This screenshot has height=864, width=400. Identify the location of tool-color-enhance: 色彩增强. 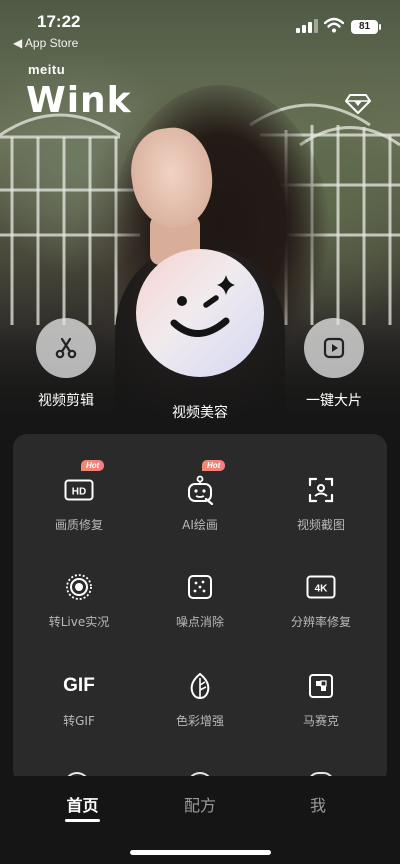
(200, 698).